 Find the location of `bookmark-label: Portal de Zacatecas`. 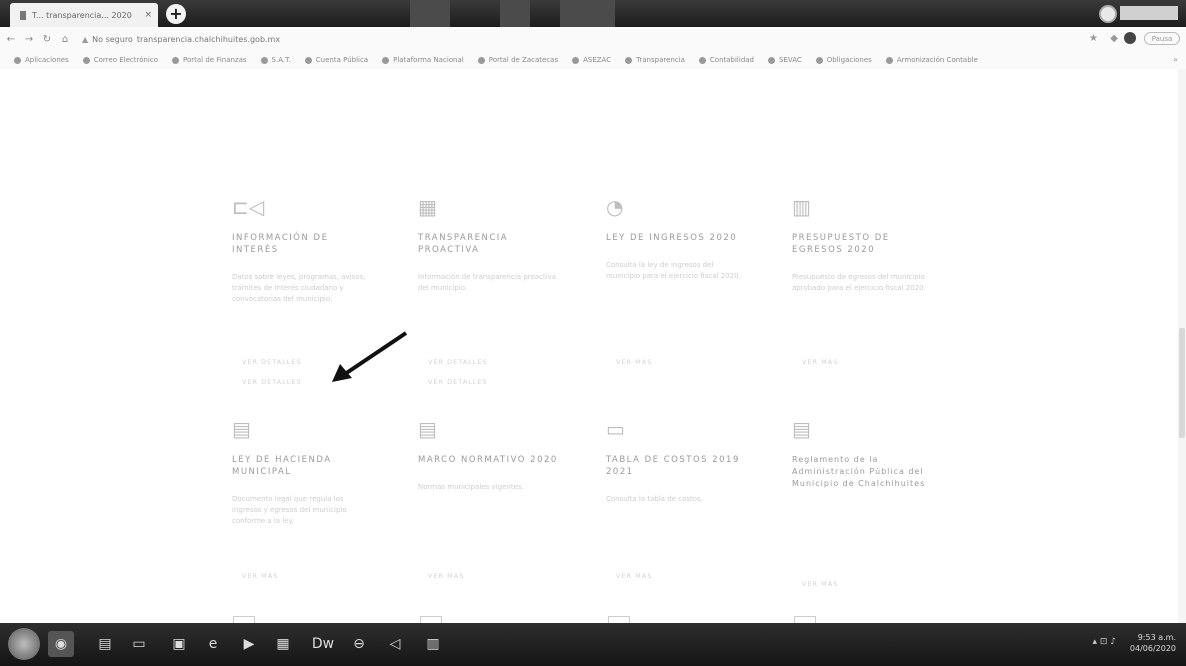

bookmark-label: Portal de Zacatecas is located at coordinates (523, 60).